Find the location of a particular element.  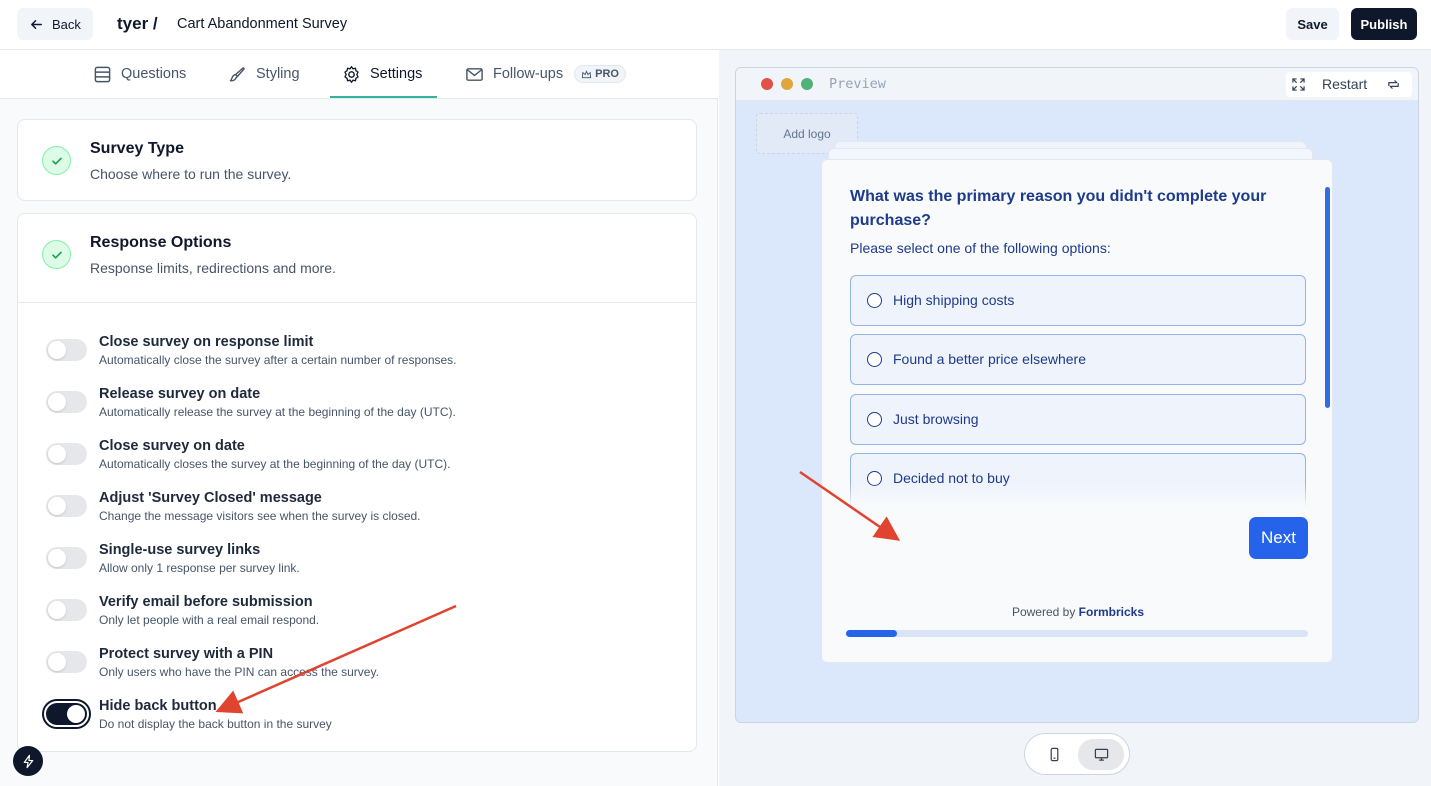

choice-option: Found a better price elsewhere is located at coordinates (1078, 359).